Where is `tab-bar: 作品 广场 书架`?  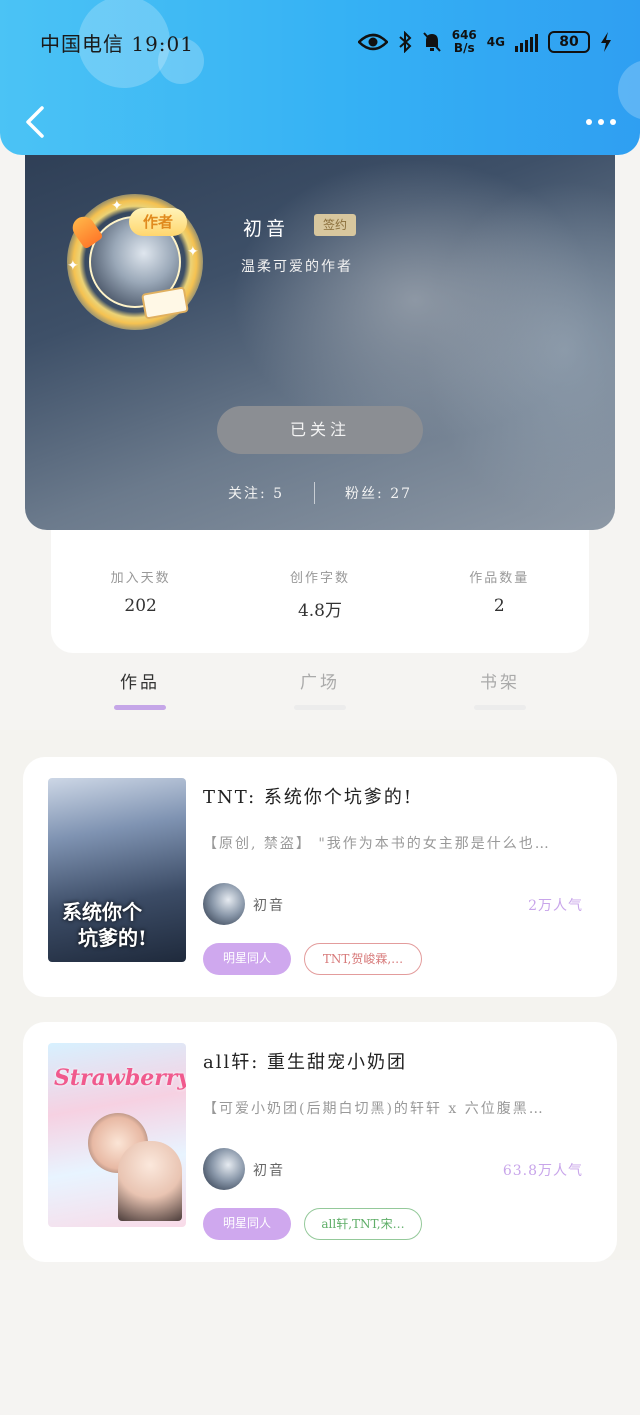 tab-bar: 作品 广场 书架 is located at coordinates (320, 693).